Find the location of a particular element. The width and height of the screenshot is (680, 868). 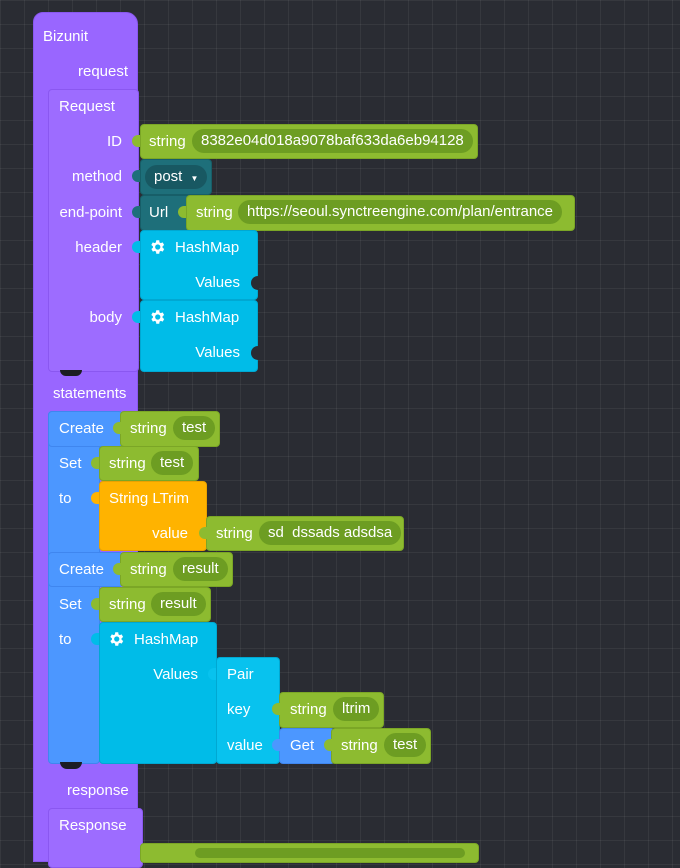

body-label: body is located at coordinates (105, 317).